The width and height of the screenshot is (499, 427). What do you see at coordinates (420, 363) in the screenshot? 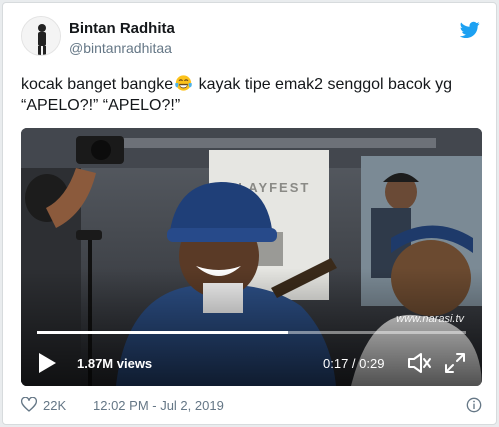
I see `volume-icon` at bounding box center [420, 363].